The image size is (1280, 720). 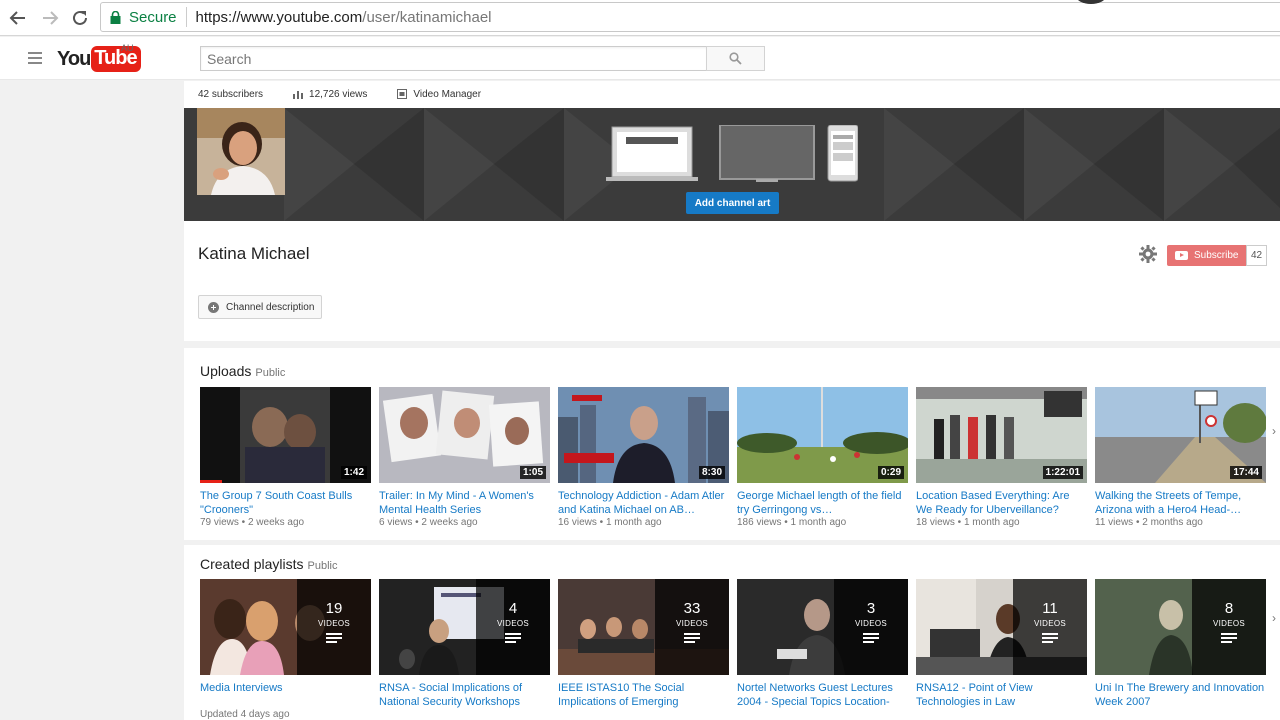 I want to click on video-views: 18 views, so click(x=935, y=522).